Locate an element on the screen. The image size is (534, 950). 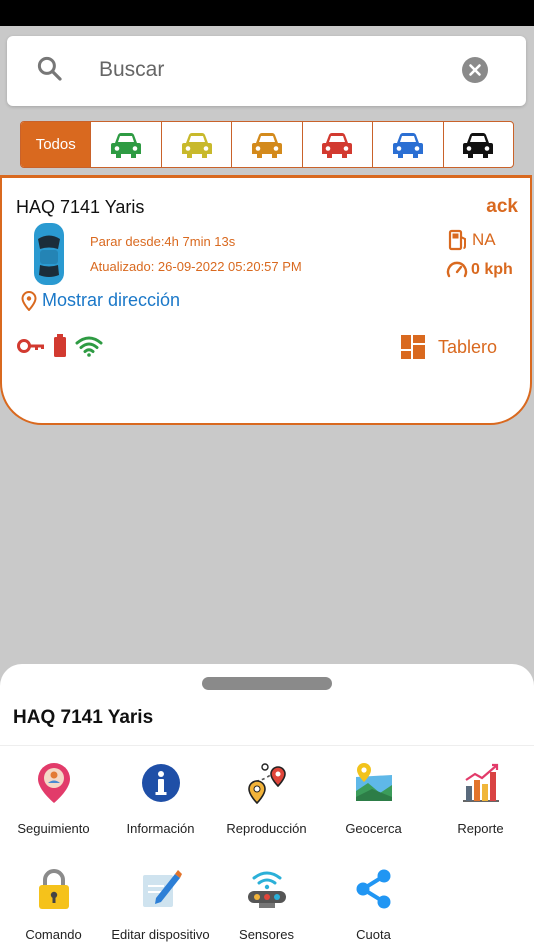
edit-device-icon is located at coordinates (162, 888).